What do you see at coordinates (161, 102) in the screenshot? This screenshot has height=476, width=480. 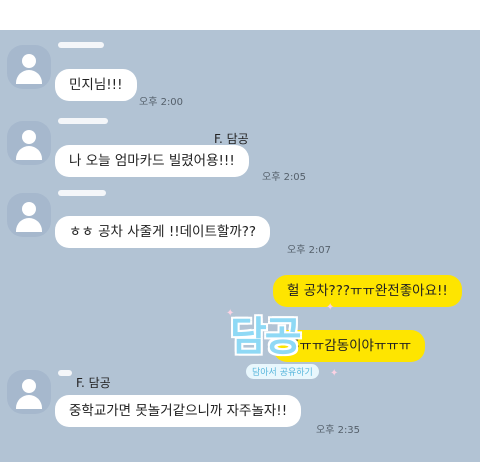 I see `message-time: 오후 2:00` at bounding box center [161, 102].